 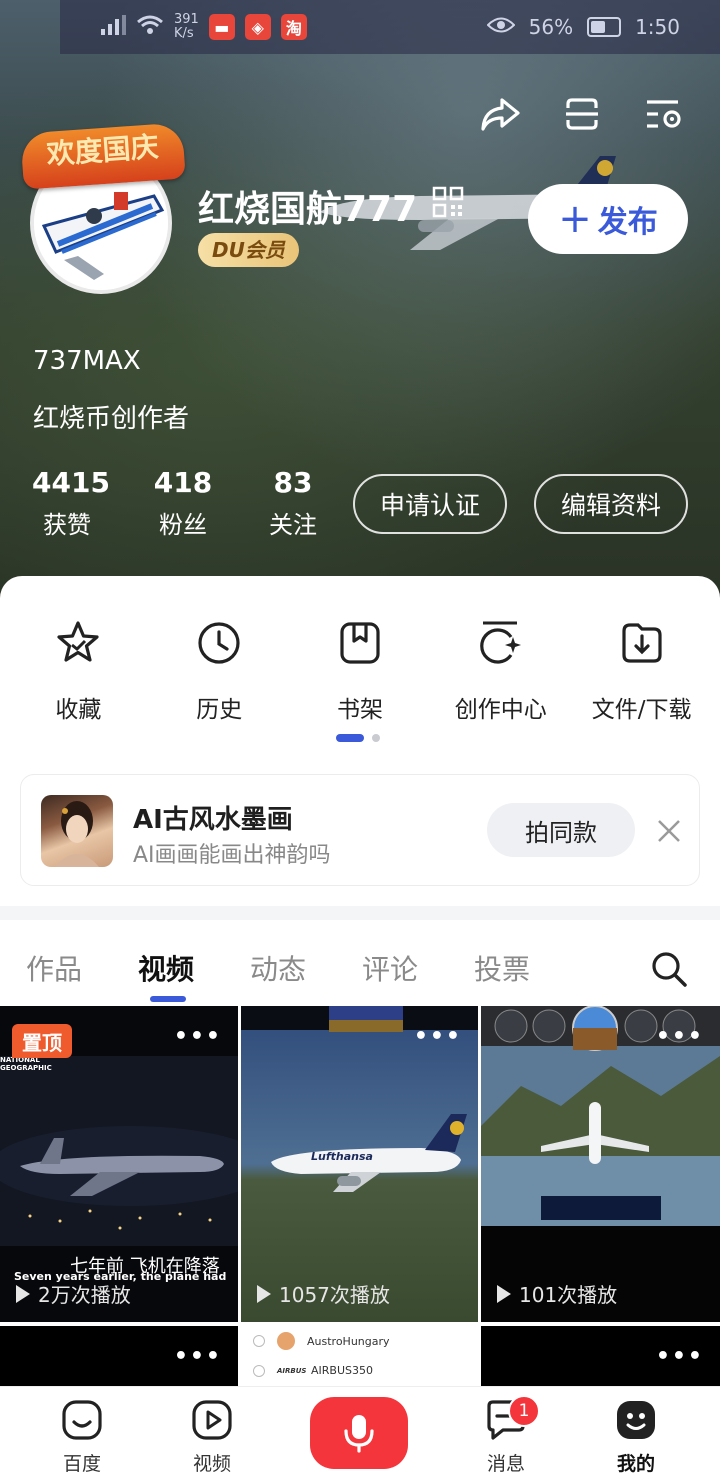 I want to click on battery-icon, so click(x=604, y=27).